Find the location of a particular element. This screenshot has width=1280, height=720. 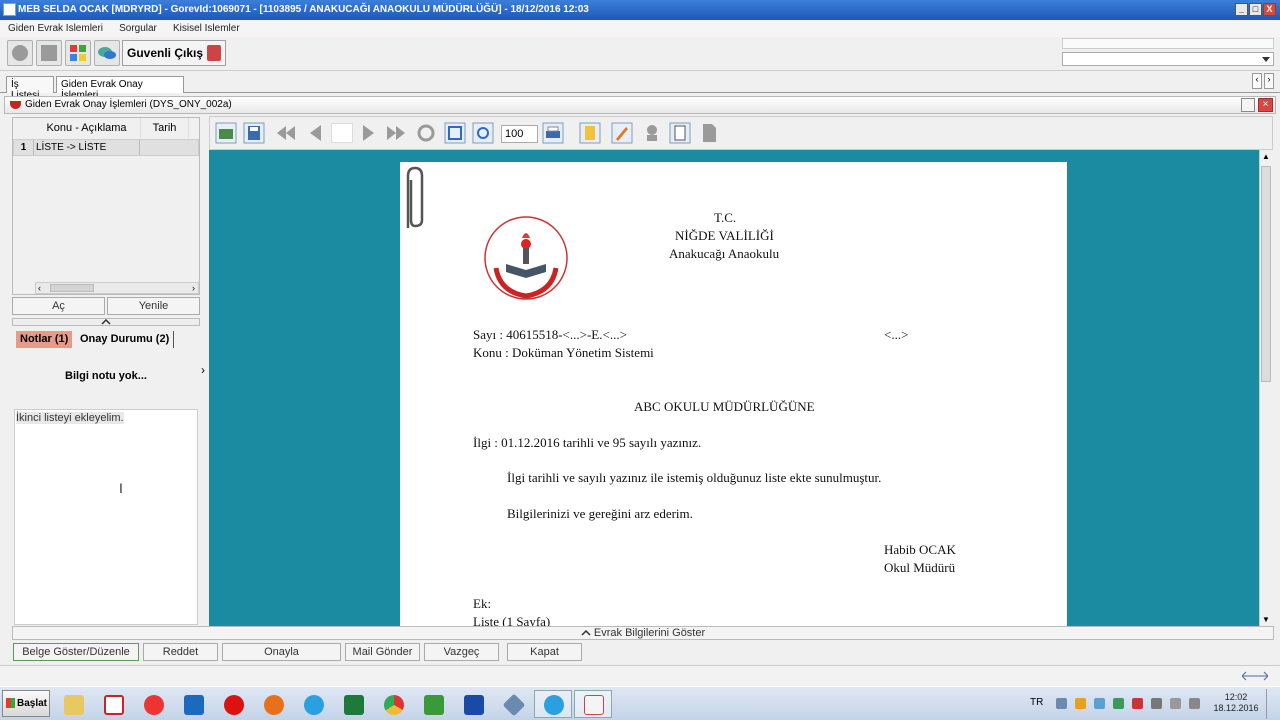

refresh-button: Yenile is located at coordinates (153, 306).